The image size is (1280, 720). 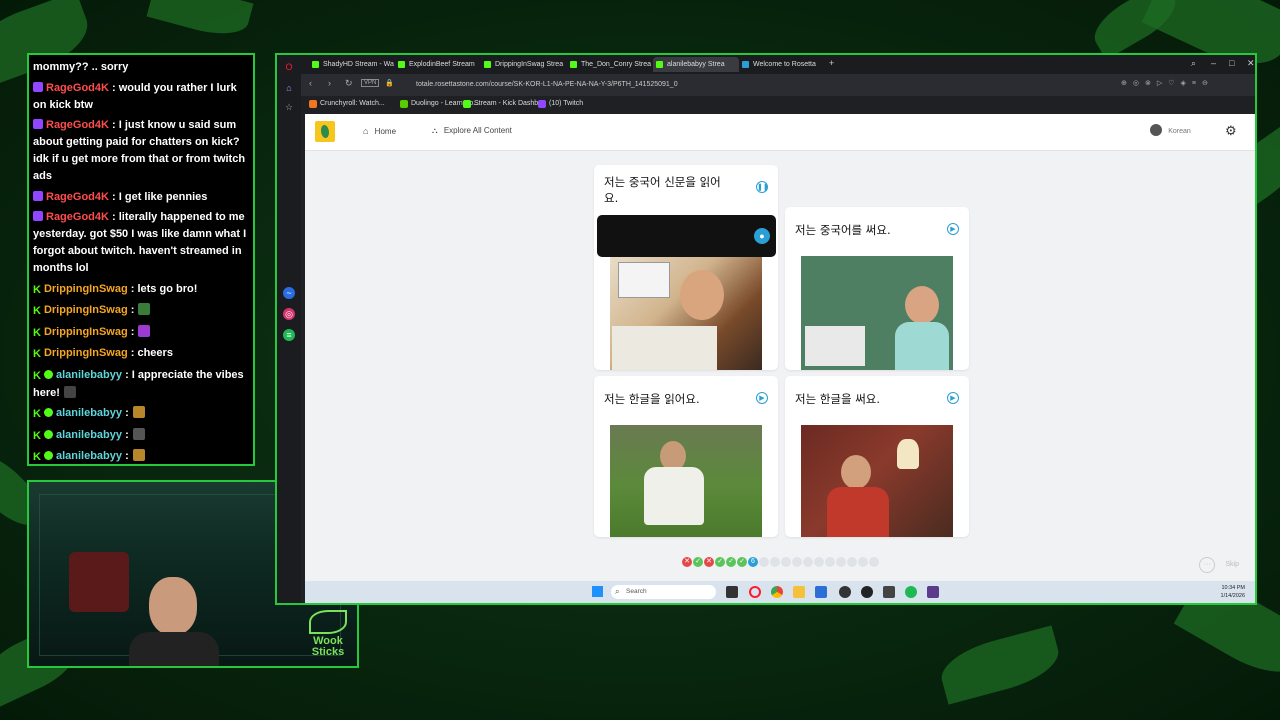 I want to click on folder-taskbar-icon, so click(x=799, y=592).